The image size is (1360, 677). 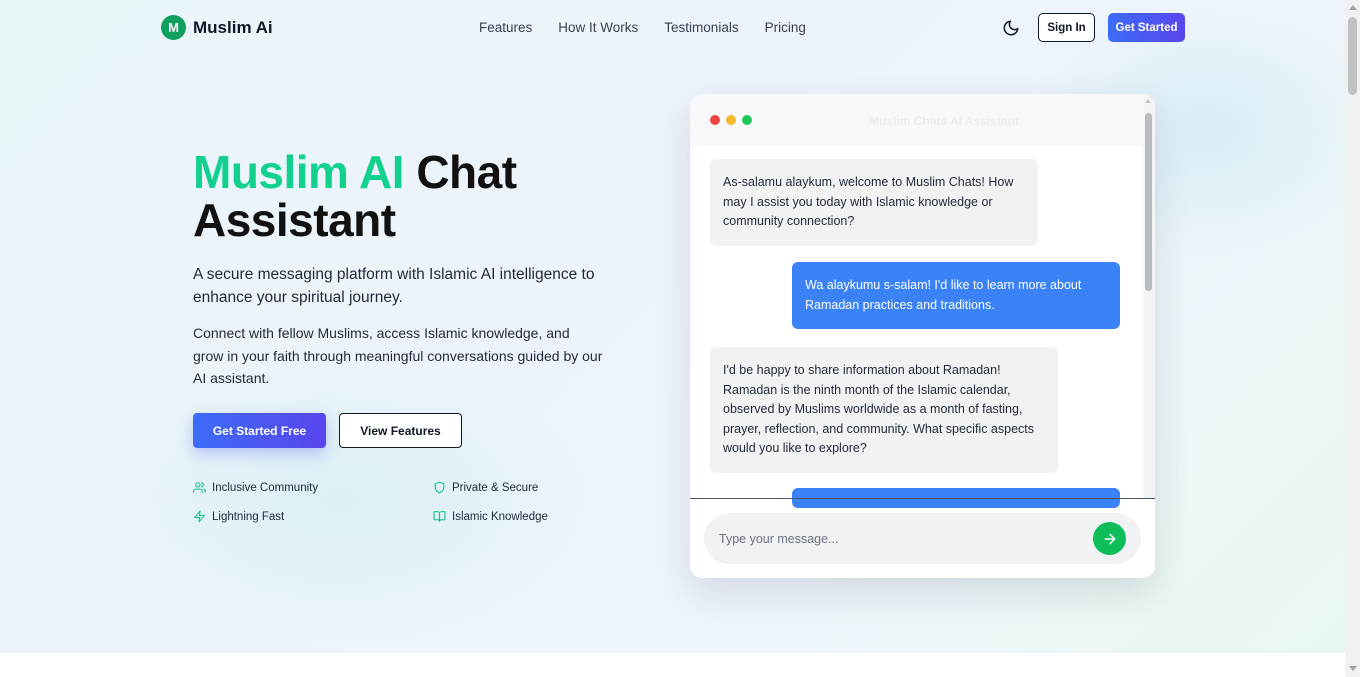 What do you see at coordinates (299, 172) in the screenshot?
I see `hero-title-accent: Muslim AI` at bounding box center [299, 172].